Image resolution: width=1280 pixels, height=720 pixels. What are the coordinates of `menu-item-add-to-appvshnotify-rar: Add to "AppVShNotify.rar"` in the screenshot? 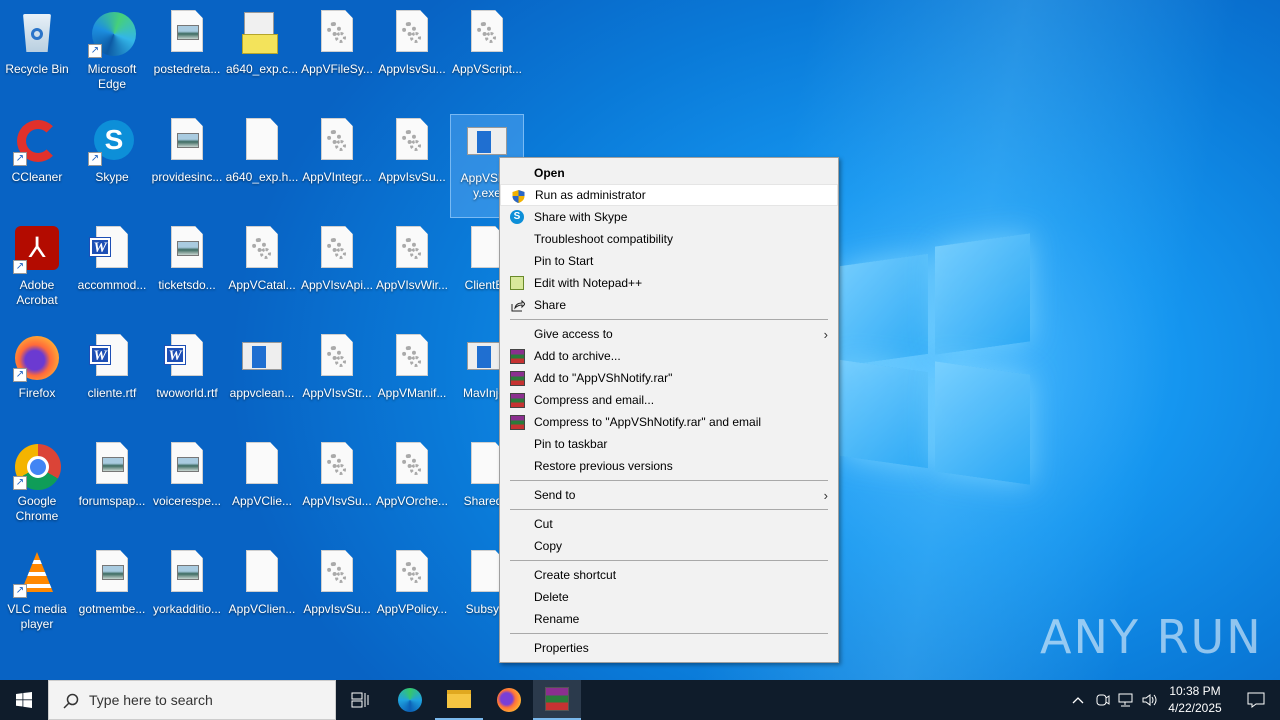 It's located at (669, 378).